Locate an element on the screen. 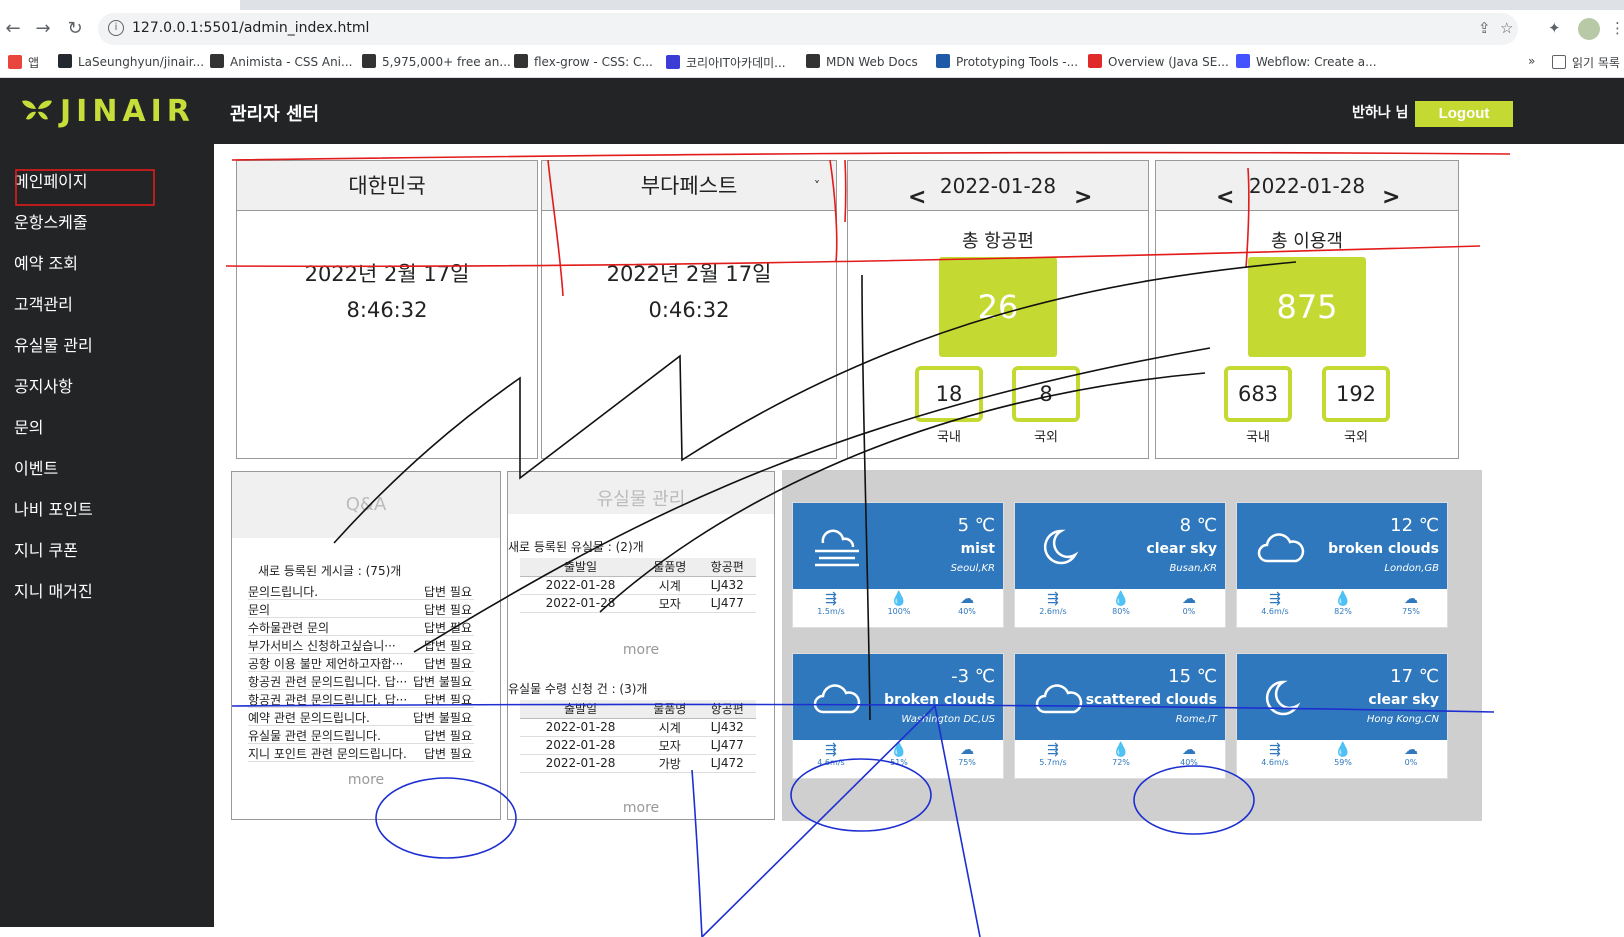 This screenshot has width=1624, height=937. weather-stat: ☁ 75% is located at coordinates (1411, 603).